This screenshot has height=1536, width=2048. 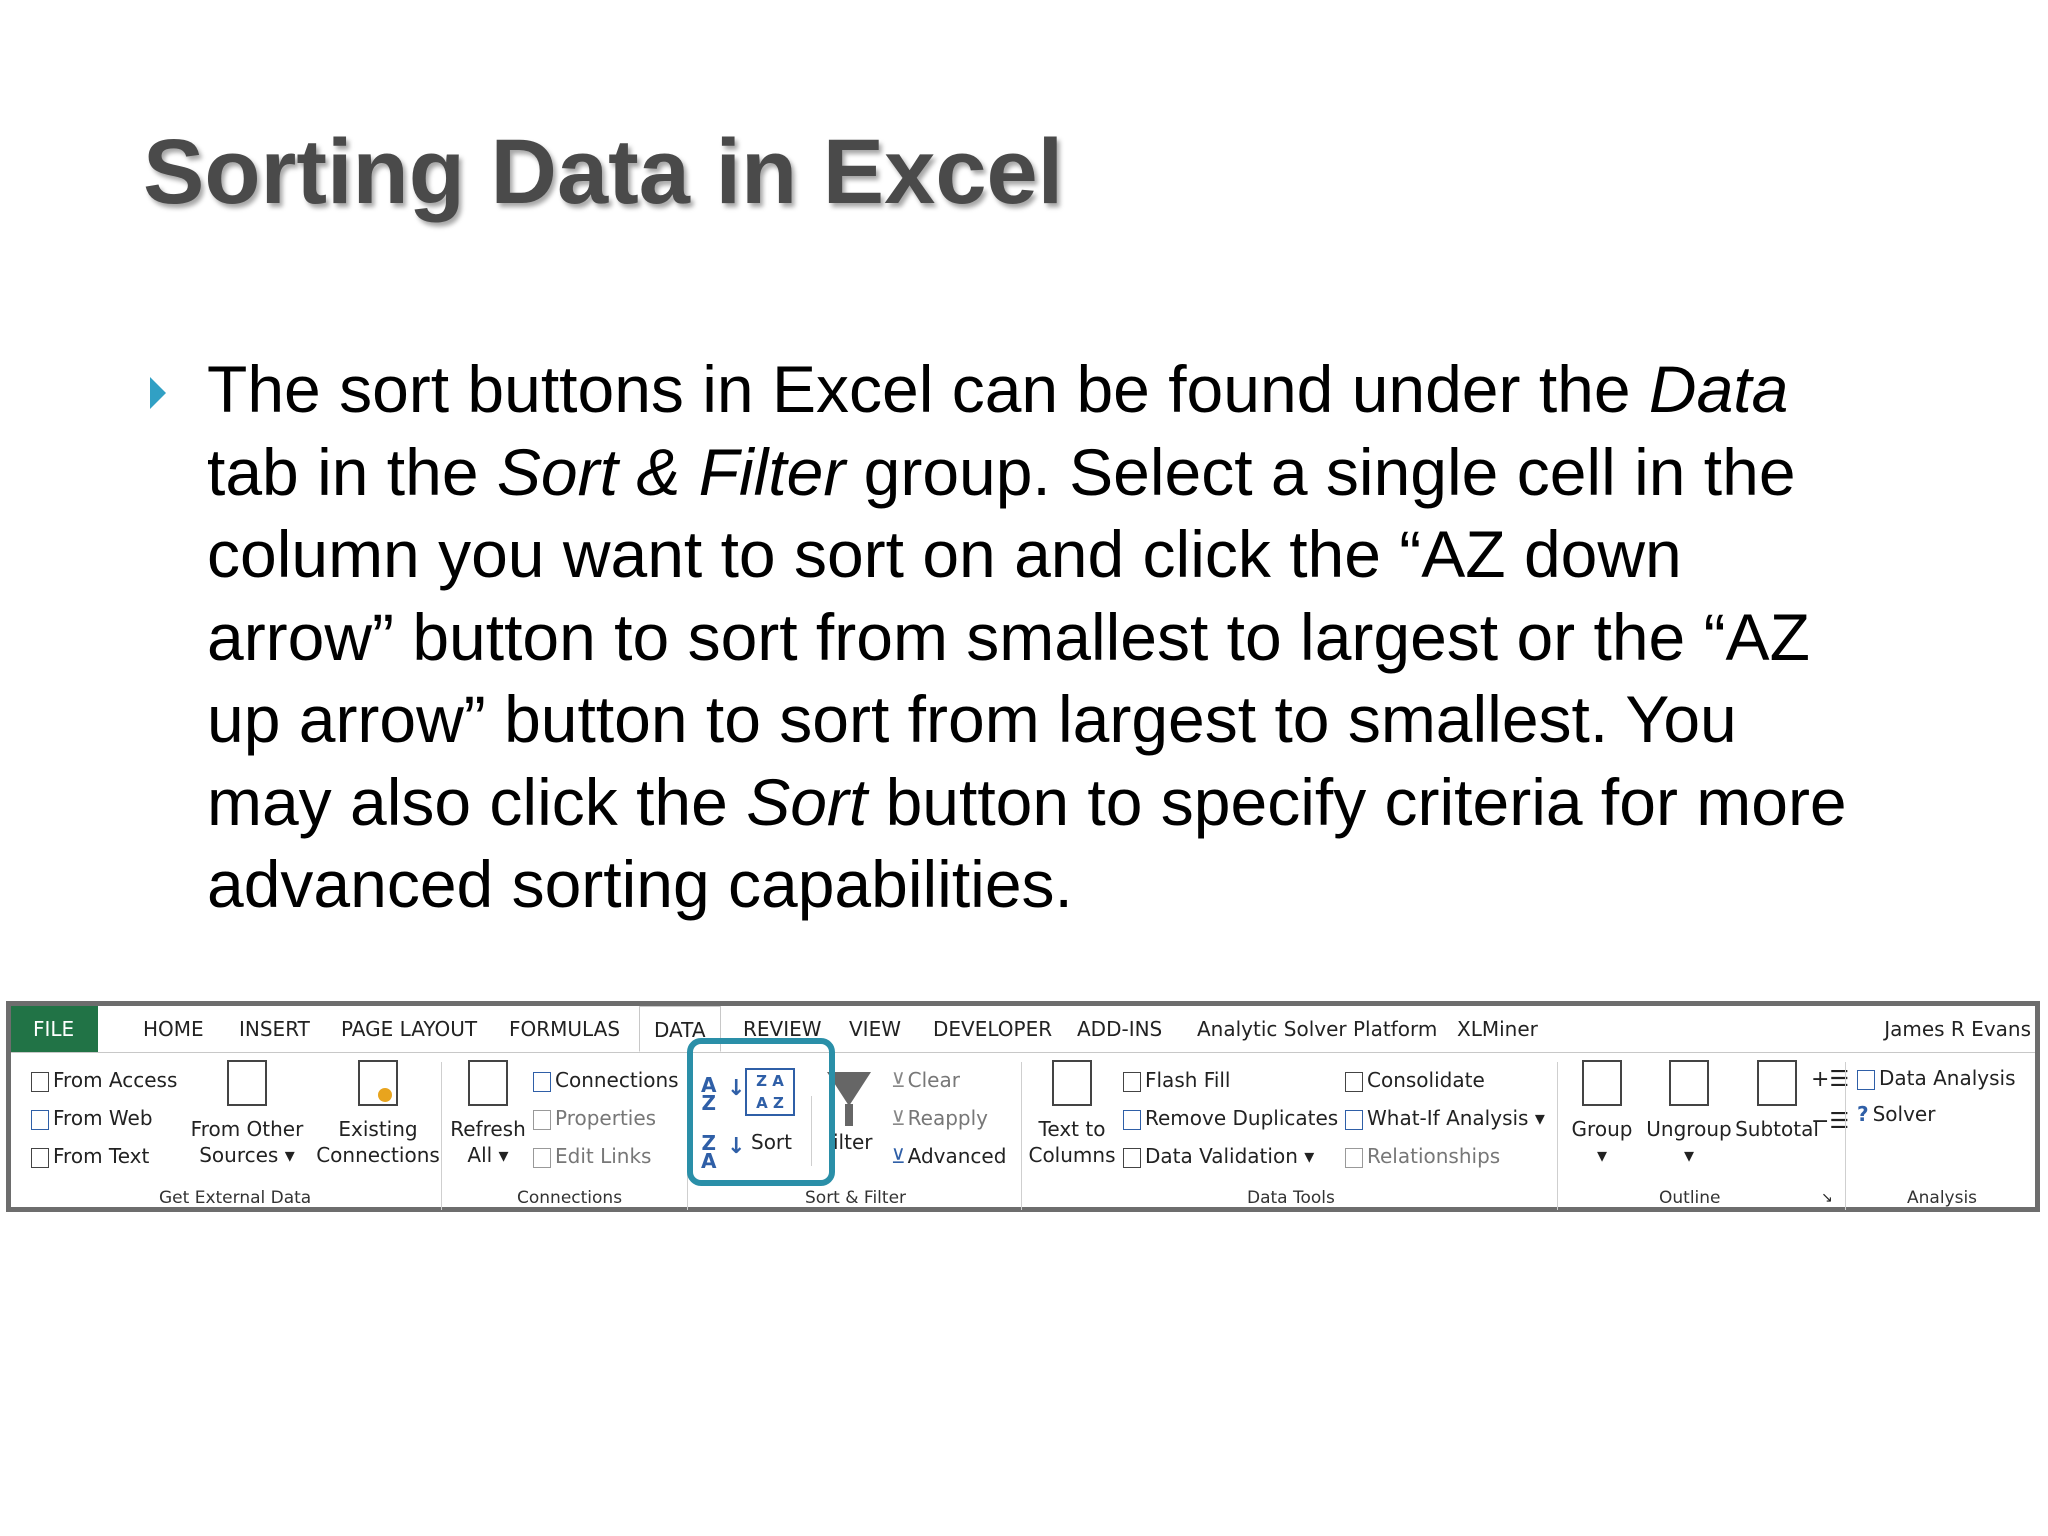 I want to click on data-analysis-label: Data Analysis, so click(x=1947, y=1078).